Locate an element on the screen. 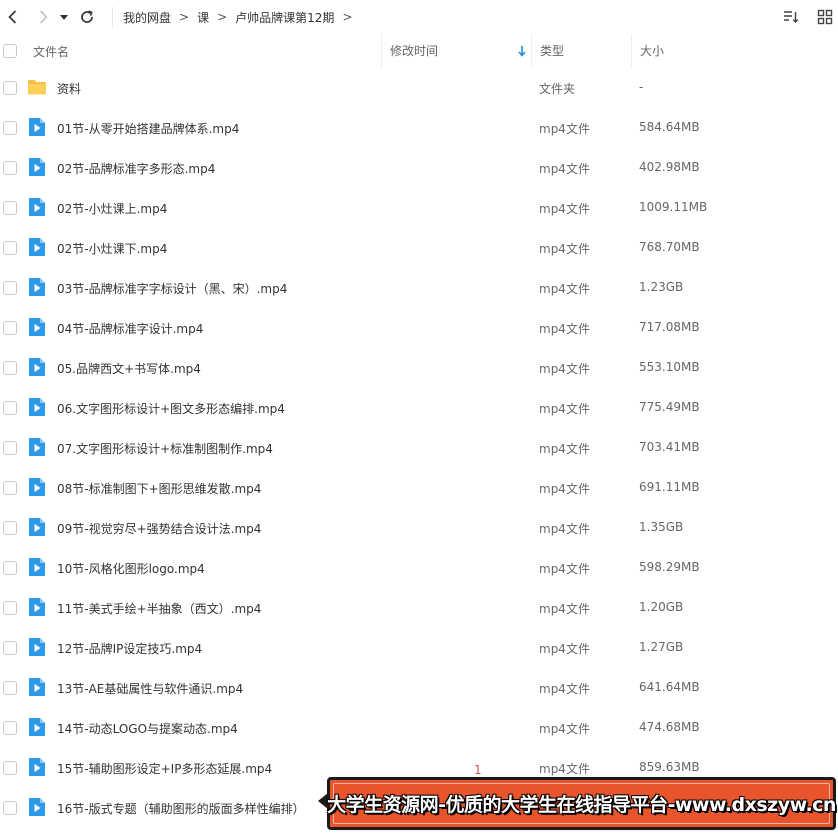 The image size is (838, 833). file-name: 10节-风格化图形logo.mp4 is located at coordinates (131, 568).